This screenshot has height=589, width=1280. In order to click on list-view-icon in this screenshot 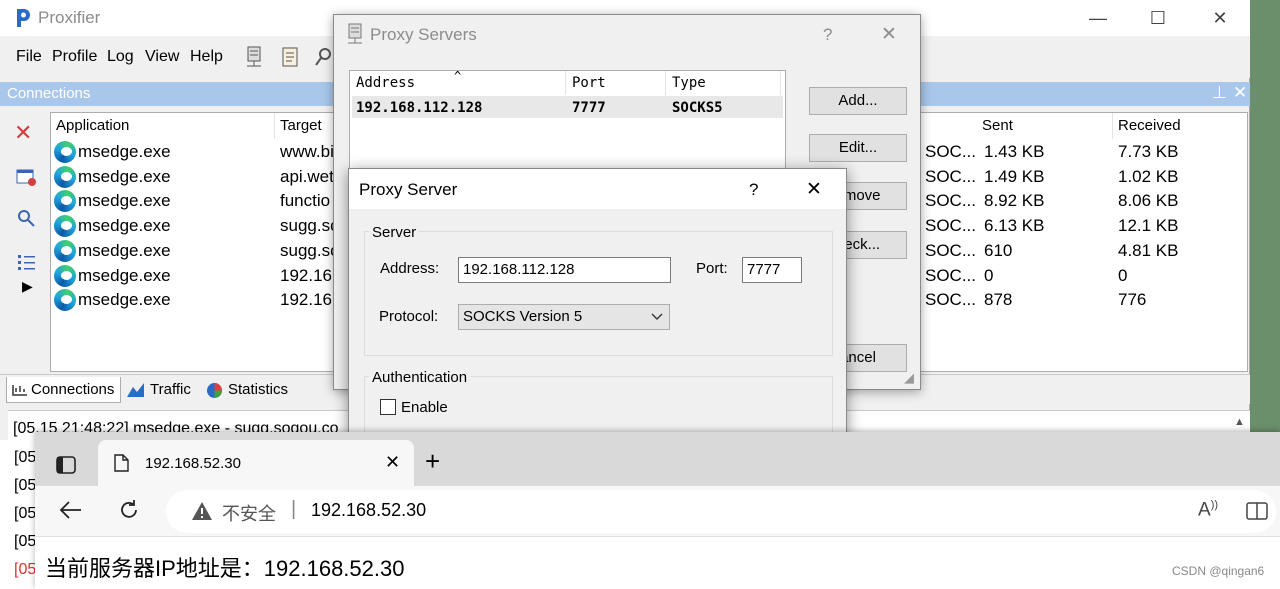, I will do `click(27, 263)`.